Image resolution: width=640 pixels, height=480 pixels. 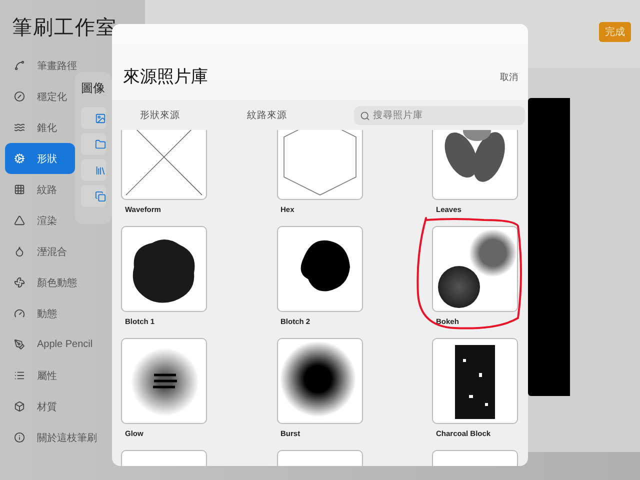 What do you see at coordinates (40, 127) in the screenshot?
I see `sidebar-item: 錐化` at bounding box center [40, 127].